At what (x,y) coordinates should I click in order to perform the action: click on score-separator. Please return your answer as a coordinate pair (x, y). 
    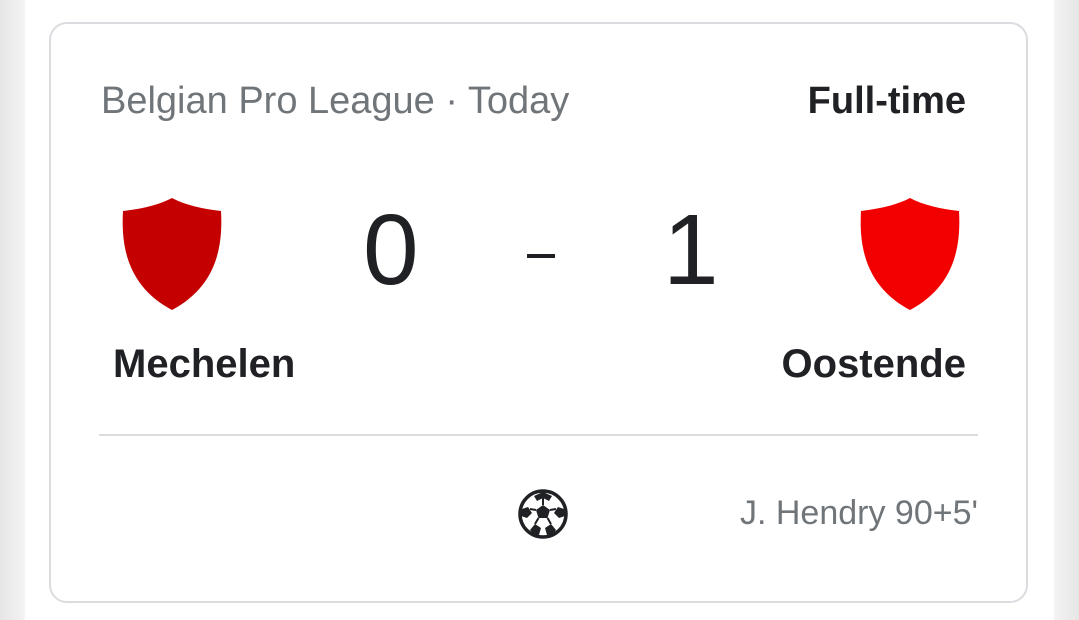
    Looking at the image, I should click on (541, 256).